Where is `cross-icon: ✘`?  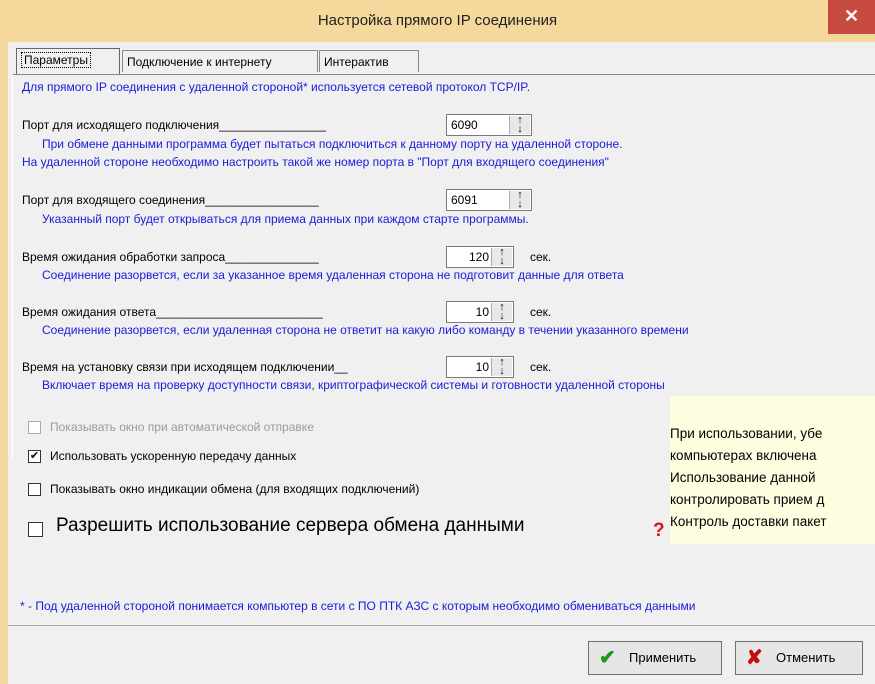
cross-icon: ✘ is located at coordinates (754, 658).